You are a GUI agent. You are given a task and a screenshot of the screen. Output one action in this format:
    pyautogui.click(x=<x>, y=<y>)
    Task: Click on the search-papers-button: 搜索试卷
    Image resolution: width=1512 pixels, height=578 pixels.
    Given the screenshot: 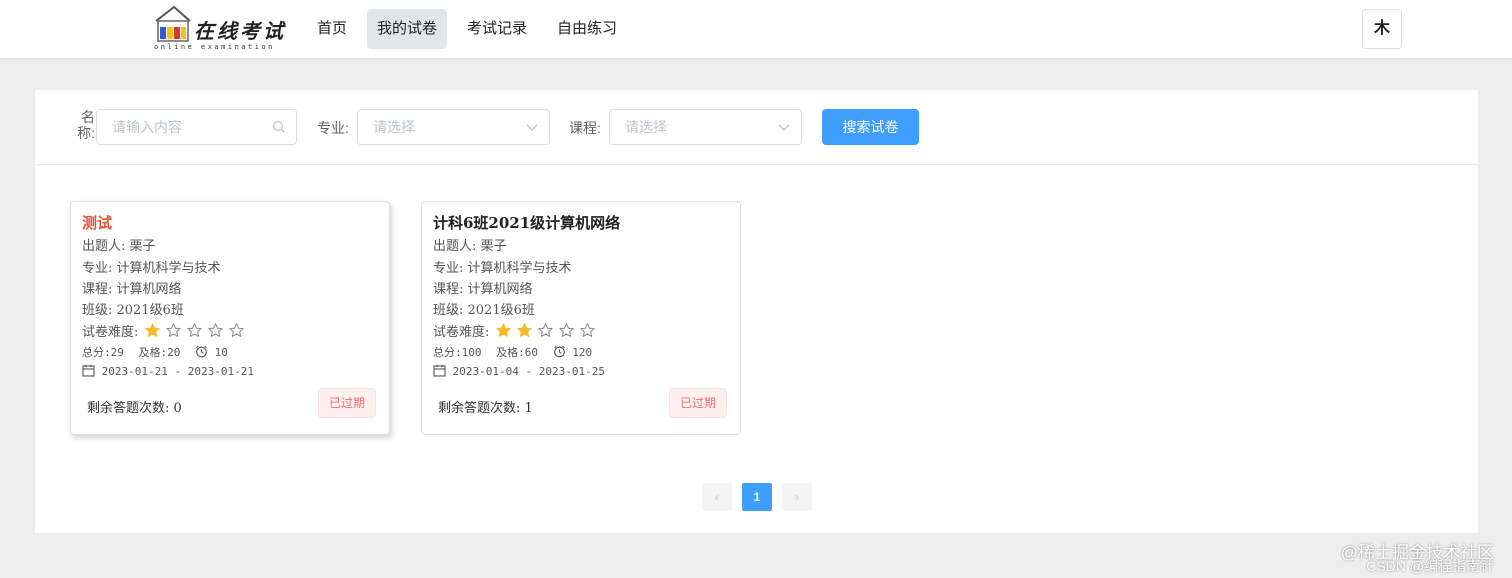 What is the action you would take?
    pyautogui.click(x=870, y=127)
    